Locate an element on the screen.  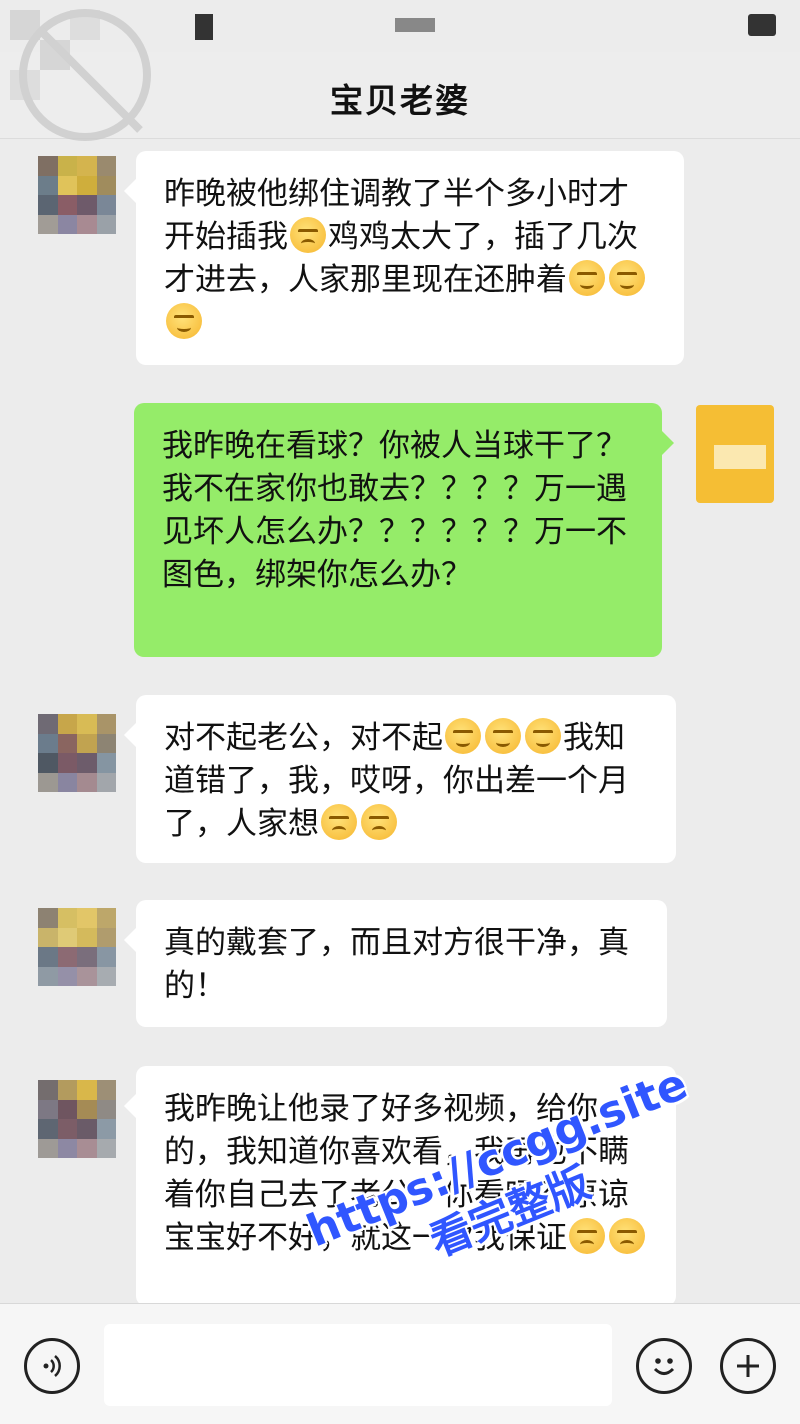
emoji-icon is located at coordinates (664, 1366).